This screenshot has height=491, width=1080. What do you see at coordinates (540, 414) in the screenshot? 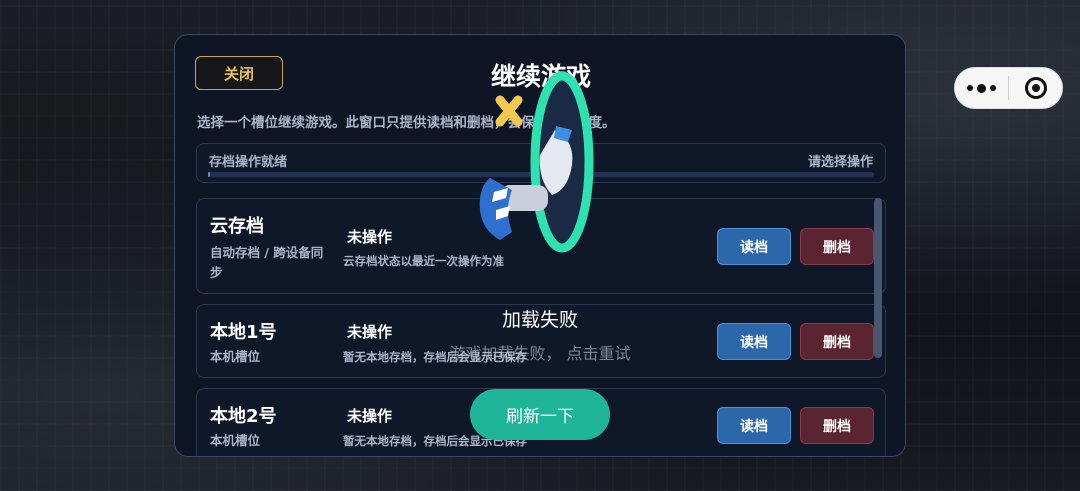
I see `refresh-button: 刷新一下` at bounding box center [540, 414].